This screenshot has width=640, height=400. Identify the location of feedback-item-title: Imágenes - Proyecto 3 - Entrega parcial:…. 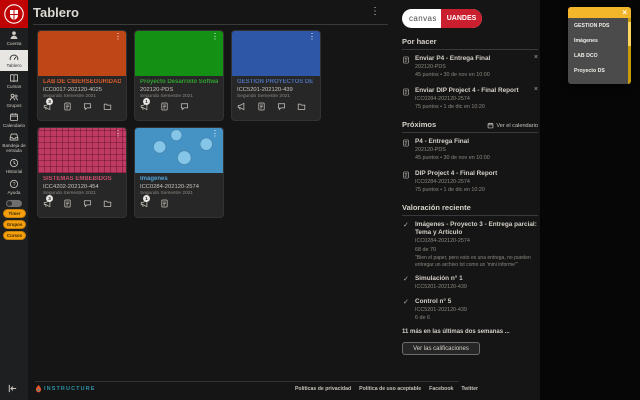
(476, 229).